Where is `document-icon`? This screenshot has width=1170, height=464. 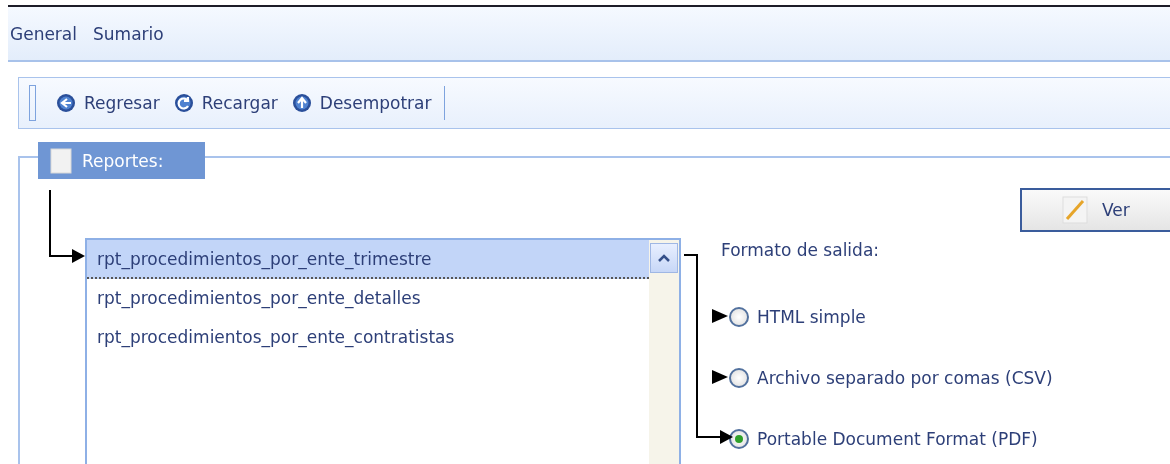 document-icon is located at coordinates (61, 160).